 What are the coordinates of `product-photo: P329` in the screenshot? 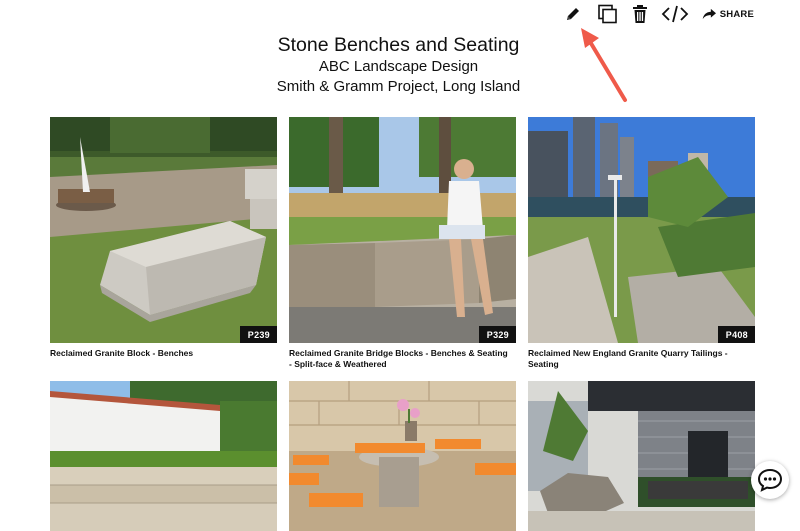 It's located at (402, 230).